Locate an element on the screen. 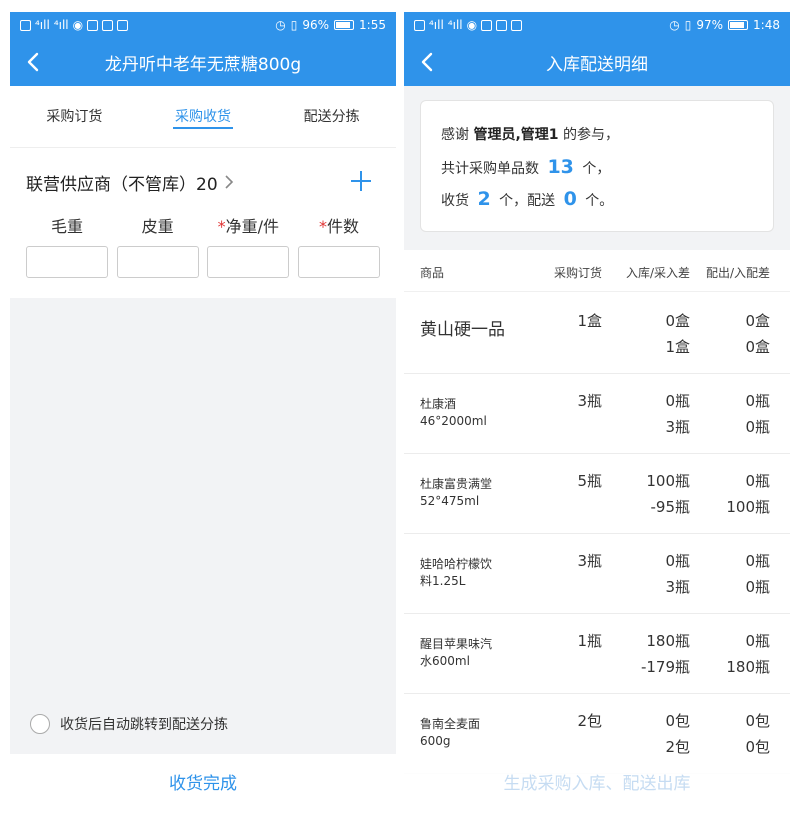 The width and height of the screenshot is (800, 820). product-name: 醒目苹果味汽 水600ml is located at coordinates (464, 649).